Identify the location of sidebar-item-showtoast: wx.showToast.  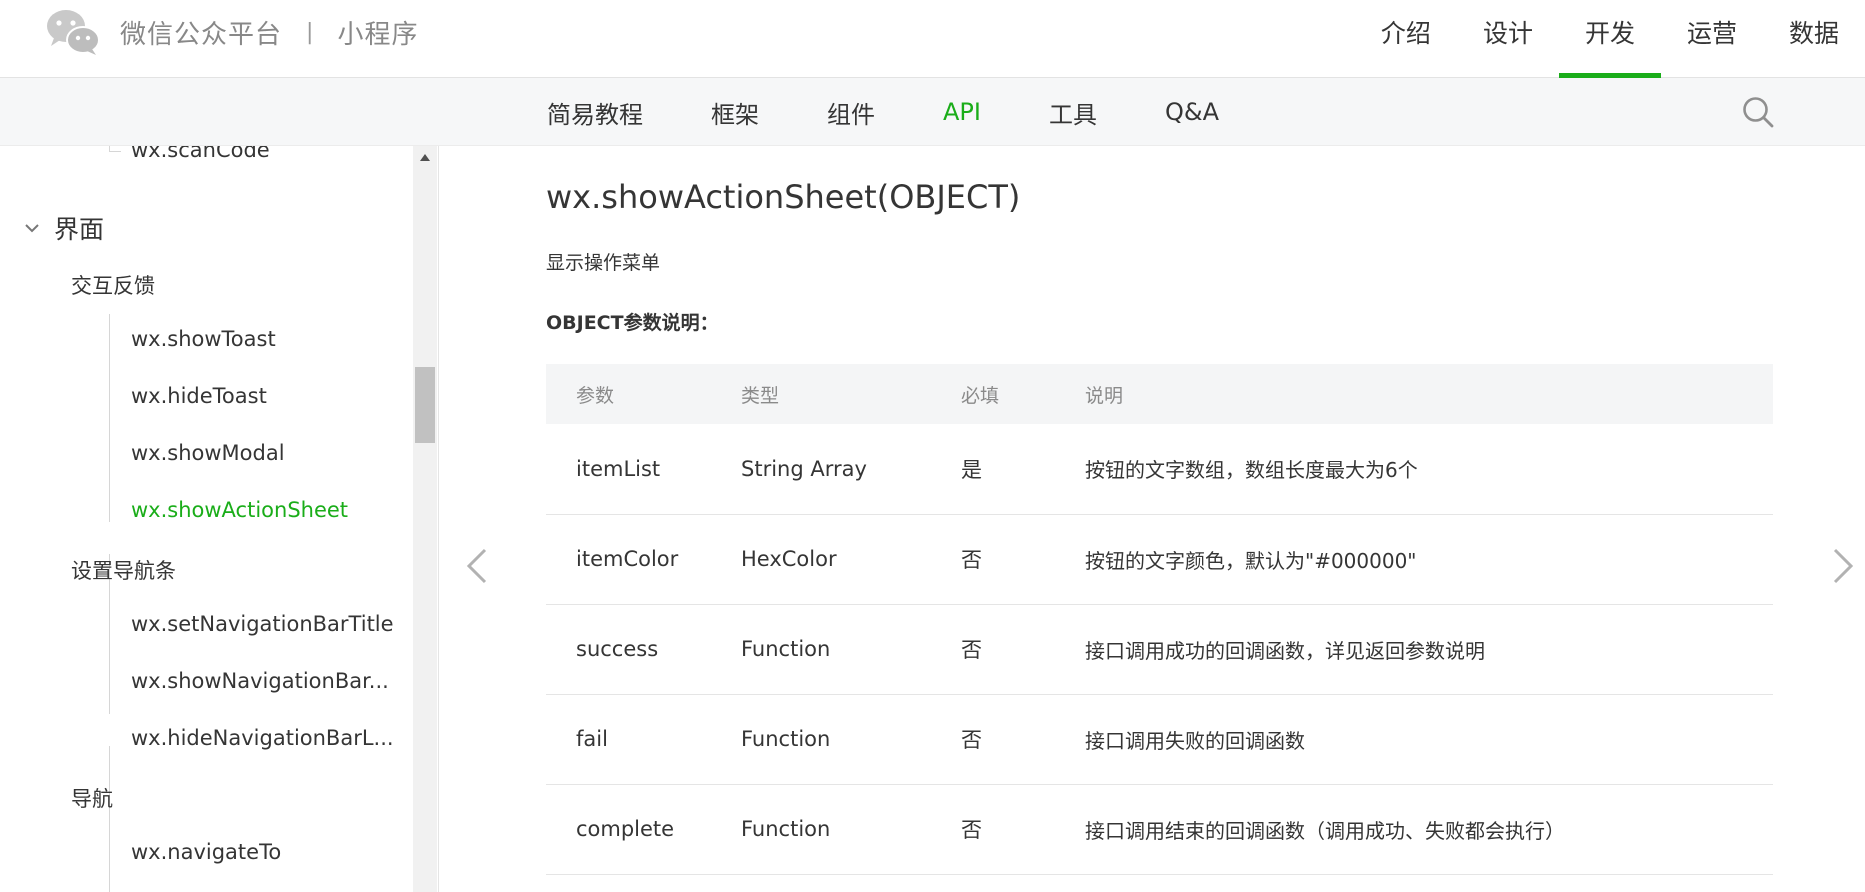
(203, 339).